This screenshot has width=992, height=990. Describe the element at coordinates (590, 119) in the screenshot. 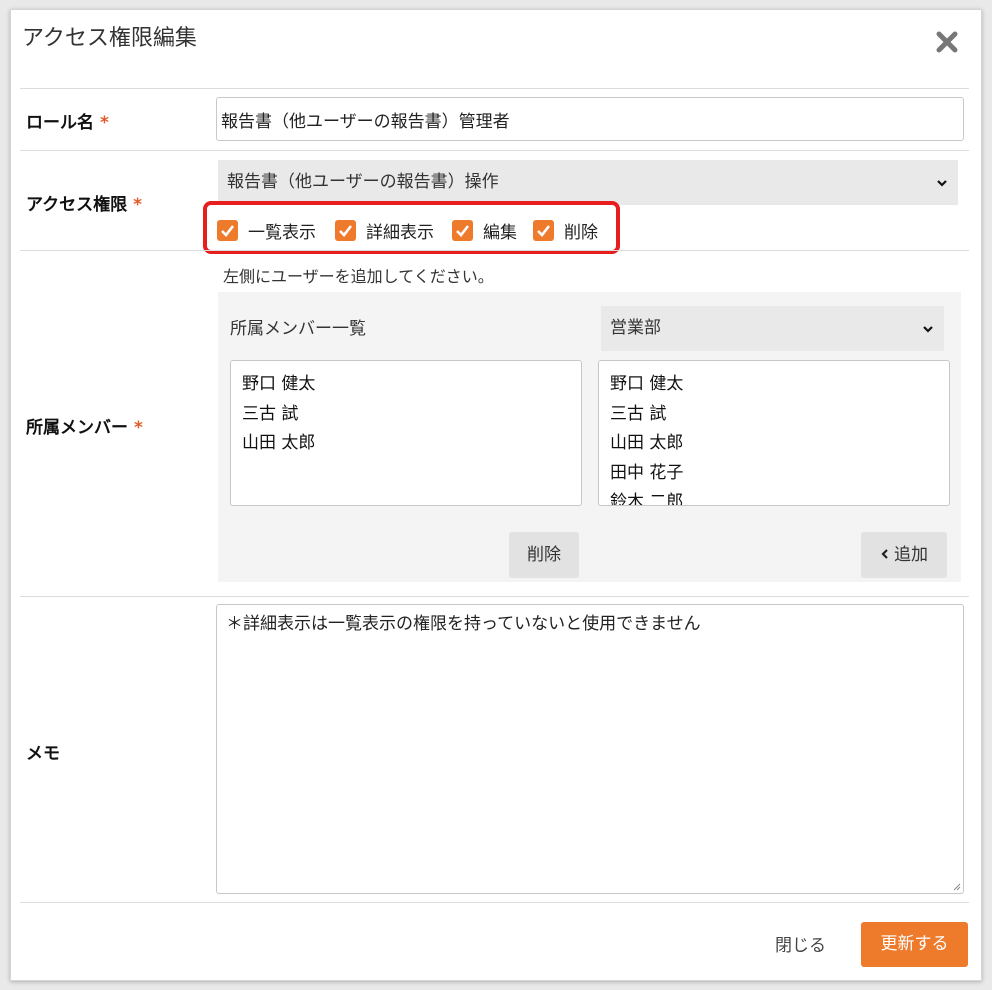

I see `role-name-input` at that location.